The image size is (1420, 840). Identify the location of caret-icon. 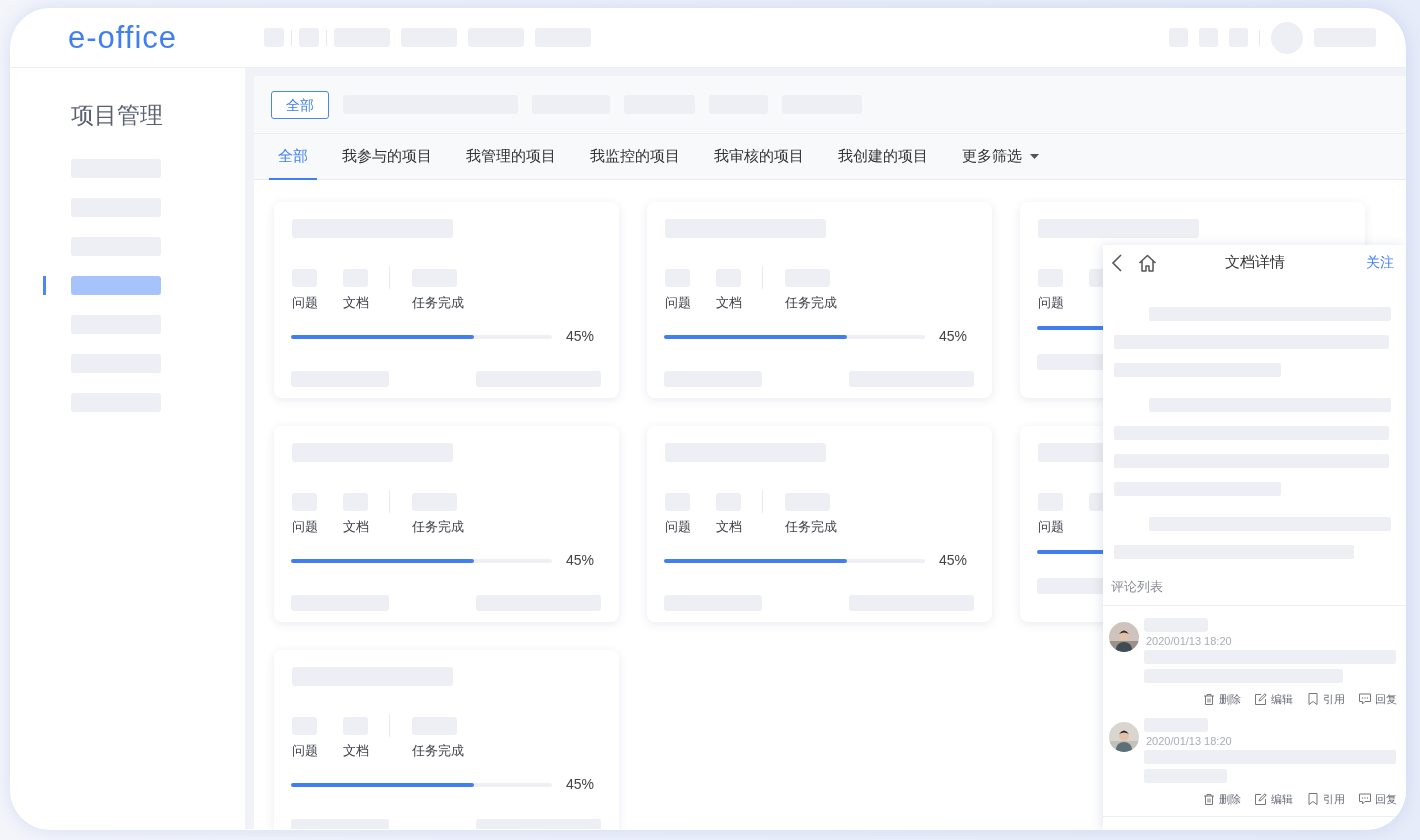
(1034, 156).